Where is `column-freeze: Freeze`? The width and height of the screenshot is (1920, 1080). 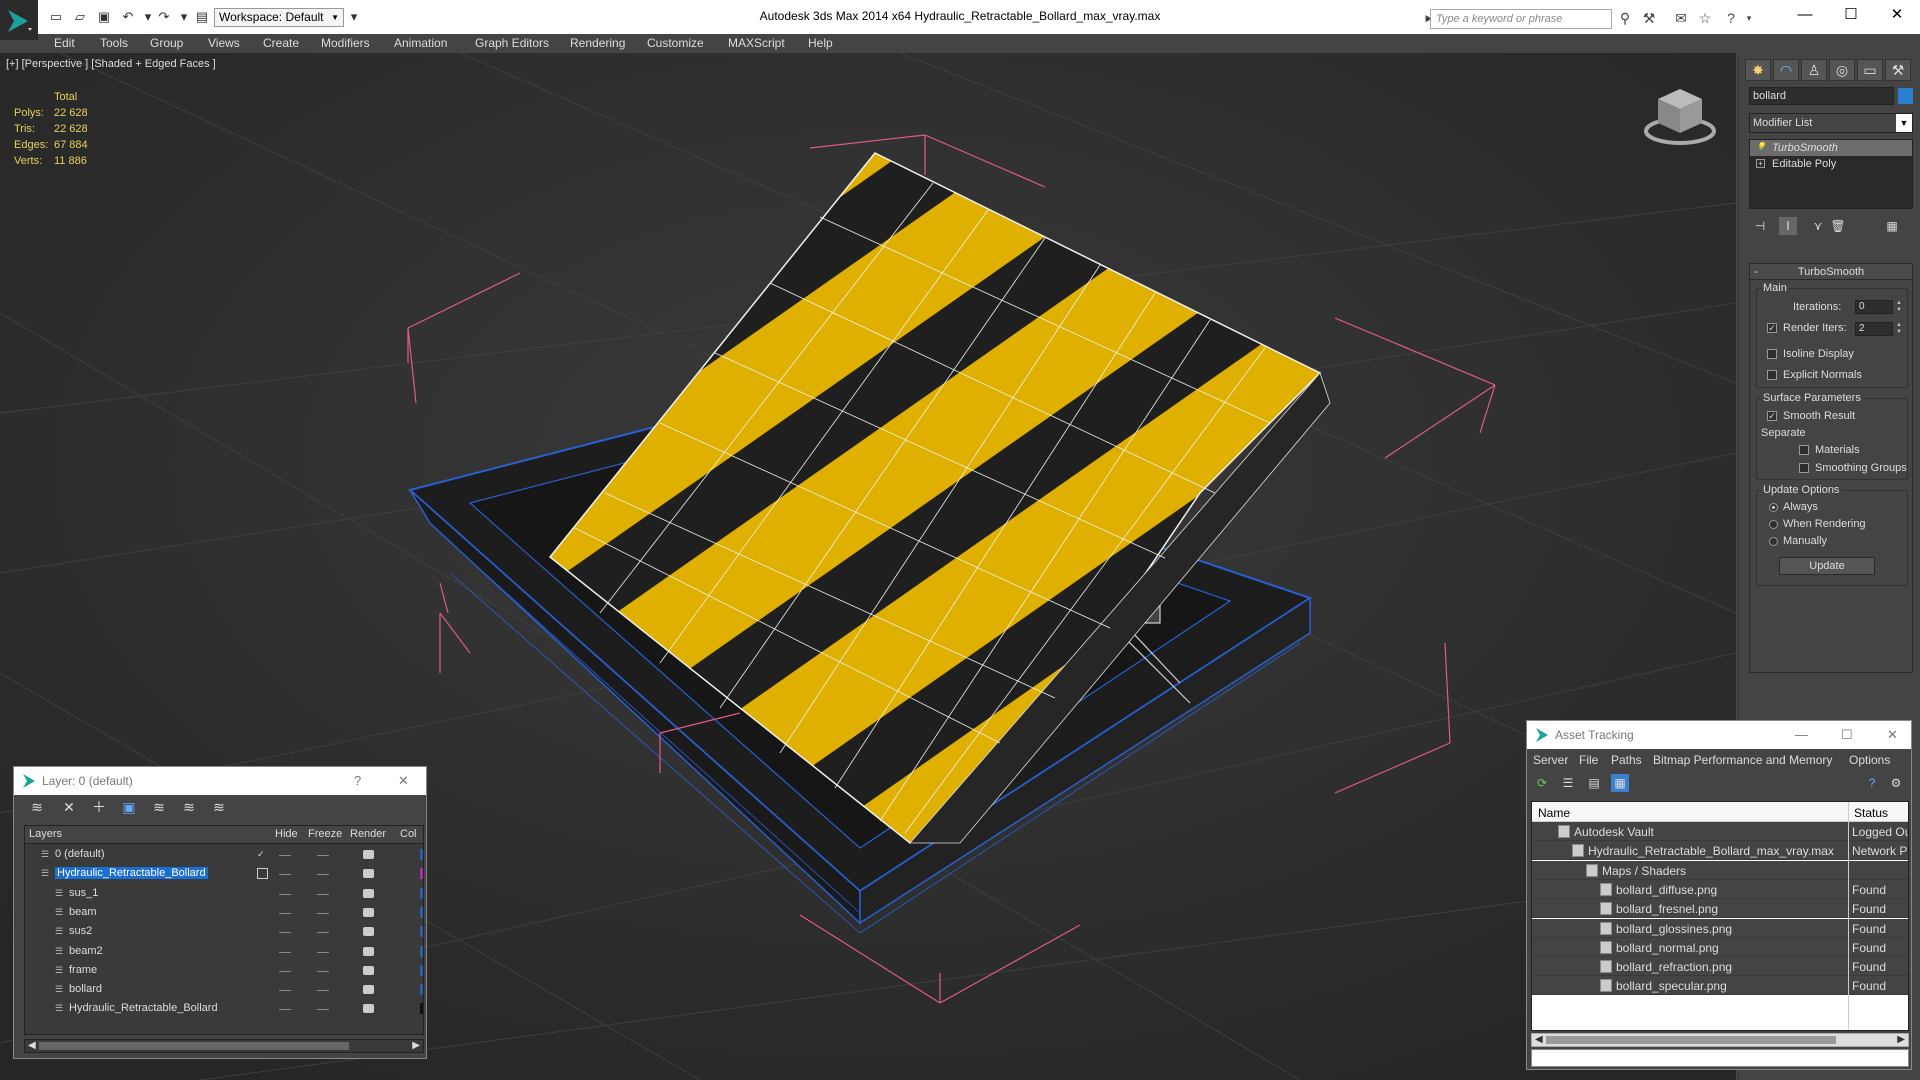
column-freeze: Freeze is located at coordinates (325, 834).